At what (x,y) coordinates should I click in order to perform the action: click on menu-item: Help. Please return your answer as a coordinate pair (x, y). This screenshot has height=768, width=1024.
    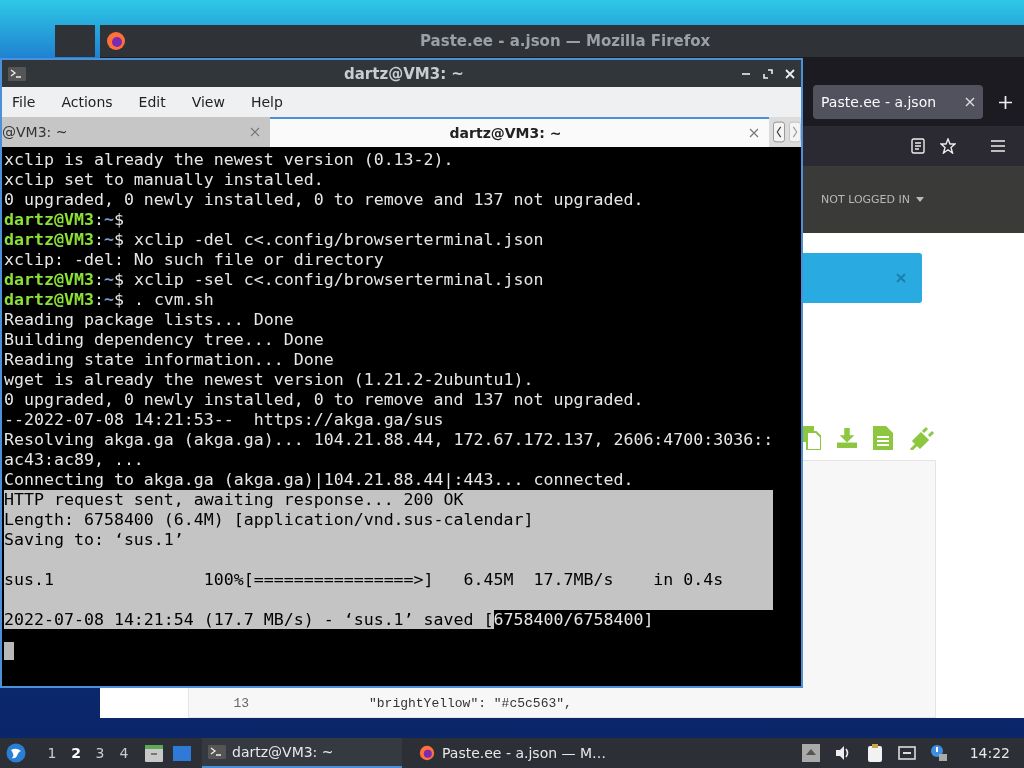
    Looking at the image, I should click on (266, 102).